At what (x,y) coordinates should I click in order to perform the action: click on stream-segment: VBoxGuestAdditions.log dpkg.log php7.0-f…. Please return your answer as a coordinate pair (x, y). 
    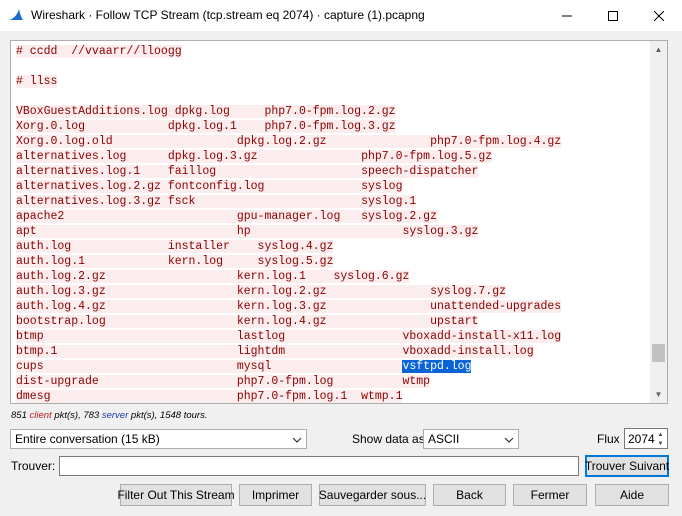
    Looking at the image, I should click on (206, 111).